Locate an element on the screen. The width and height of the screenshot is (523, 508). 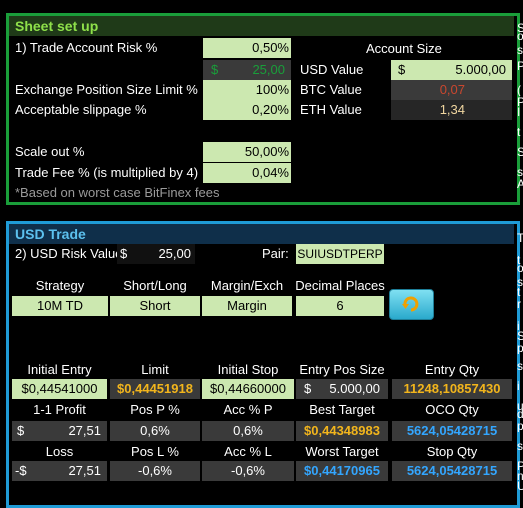
usd-value-label: USD Value is located at coordinates (332, 69).